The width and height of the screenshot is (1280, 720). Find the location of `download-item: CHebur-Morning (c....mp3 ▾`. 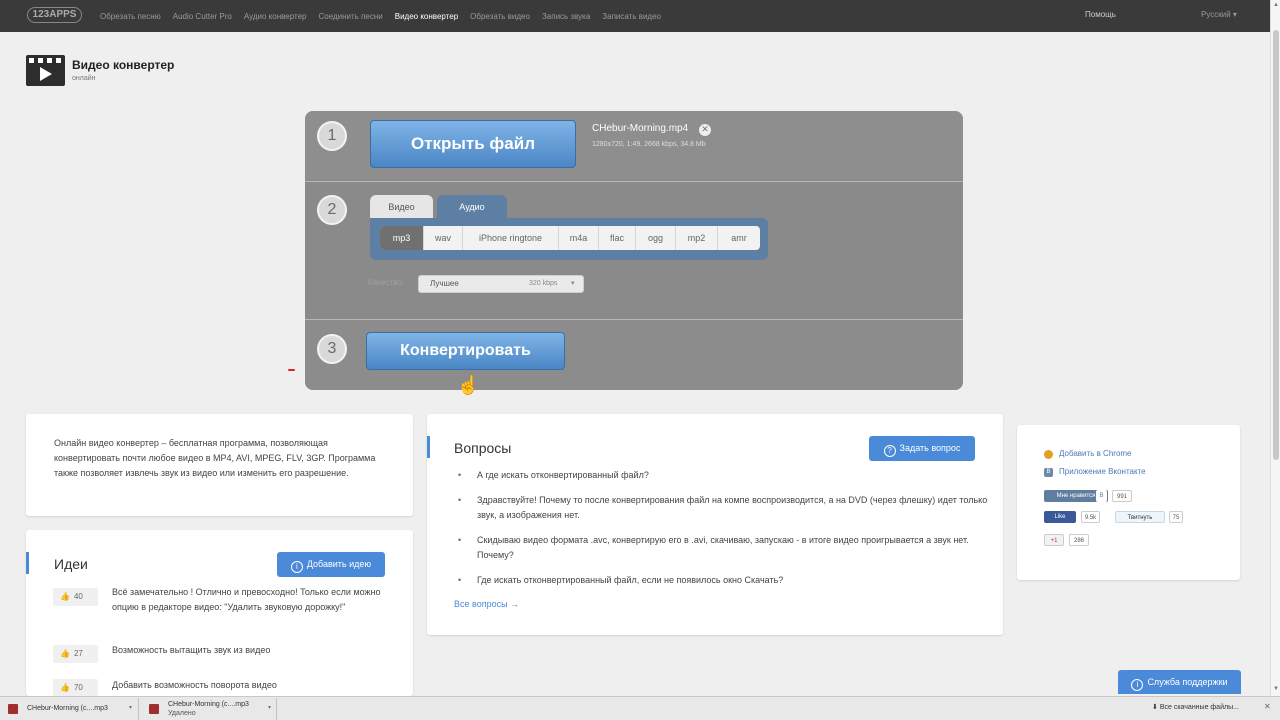

download-item: CHebur-Morning (c....mp3 ▾ is located at coordinates (69, 709).